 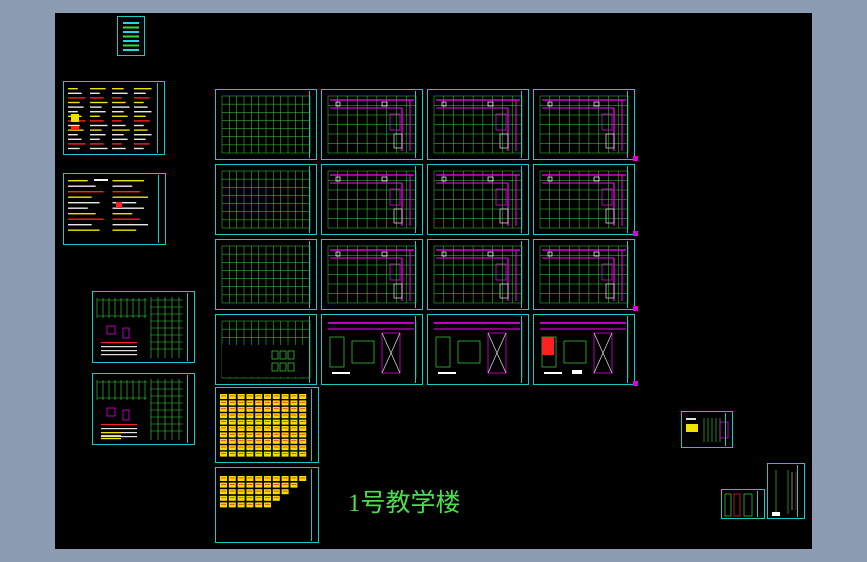 What do you see at coordinates (404, 503) in the screenshot?
I see `drawing-title: 1号教学楼` at bounding box center [404, 503].